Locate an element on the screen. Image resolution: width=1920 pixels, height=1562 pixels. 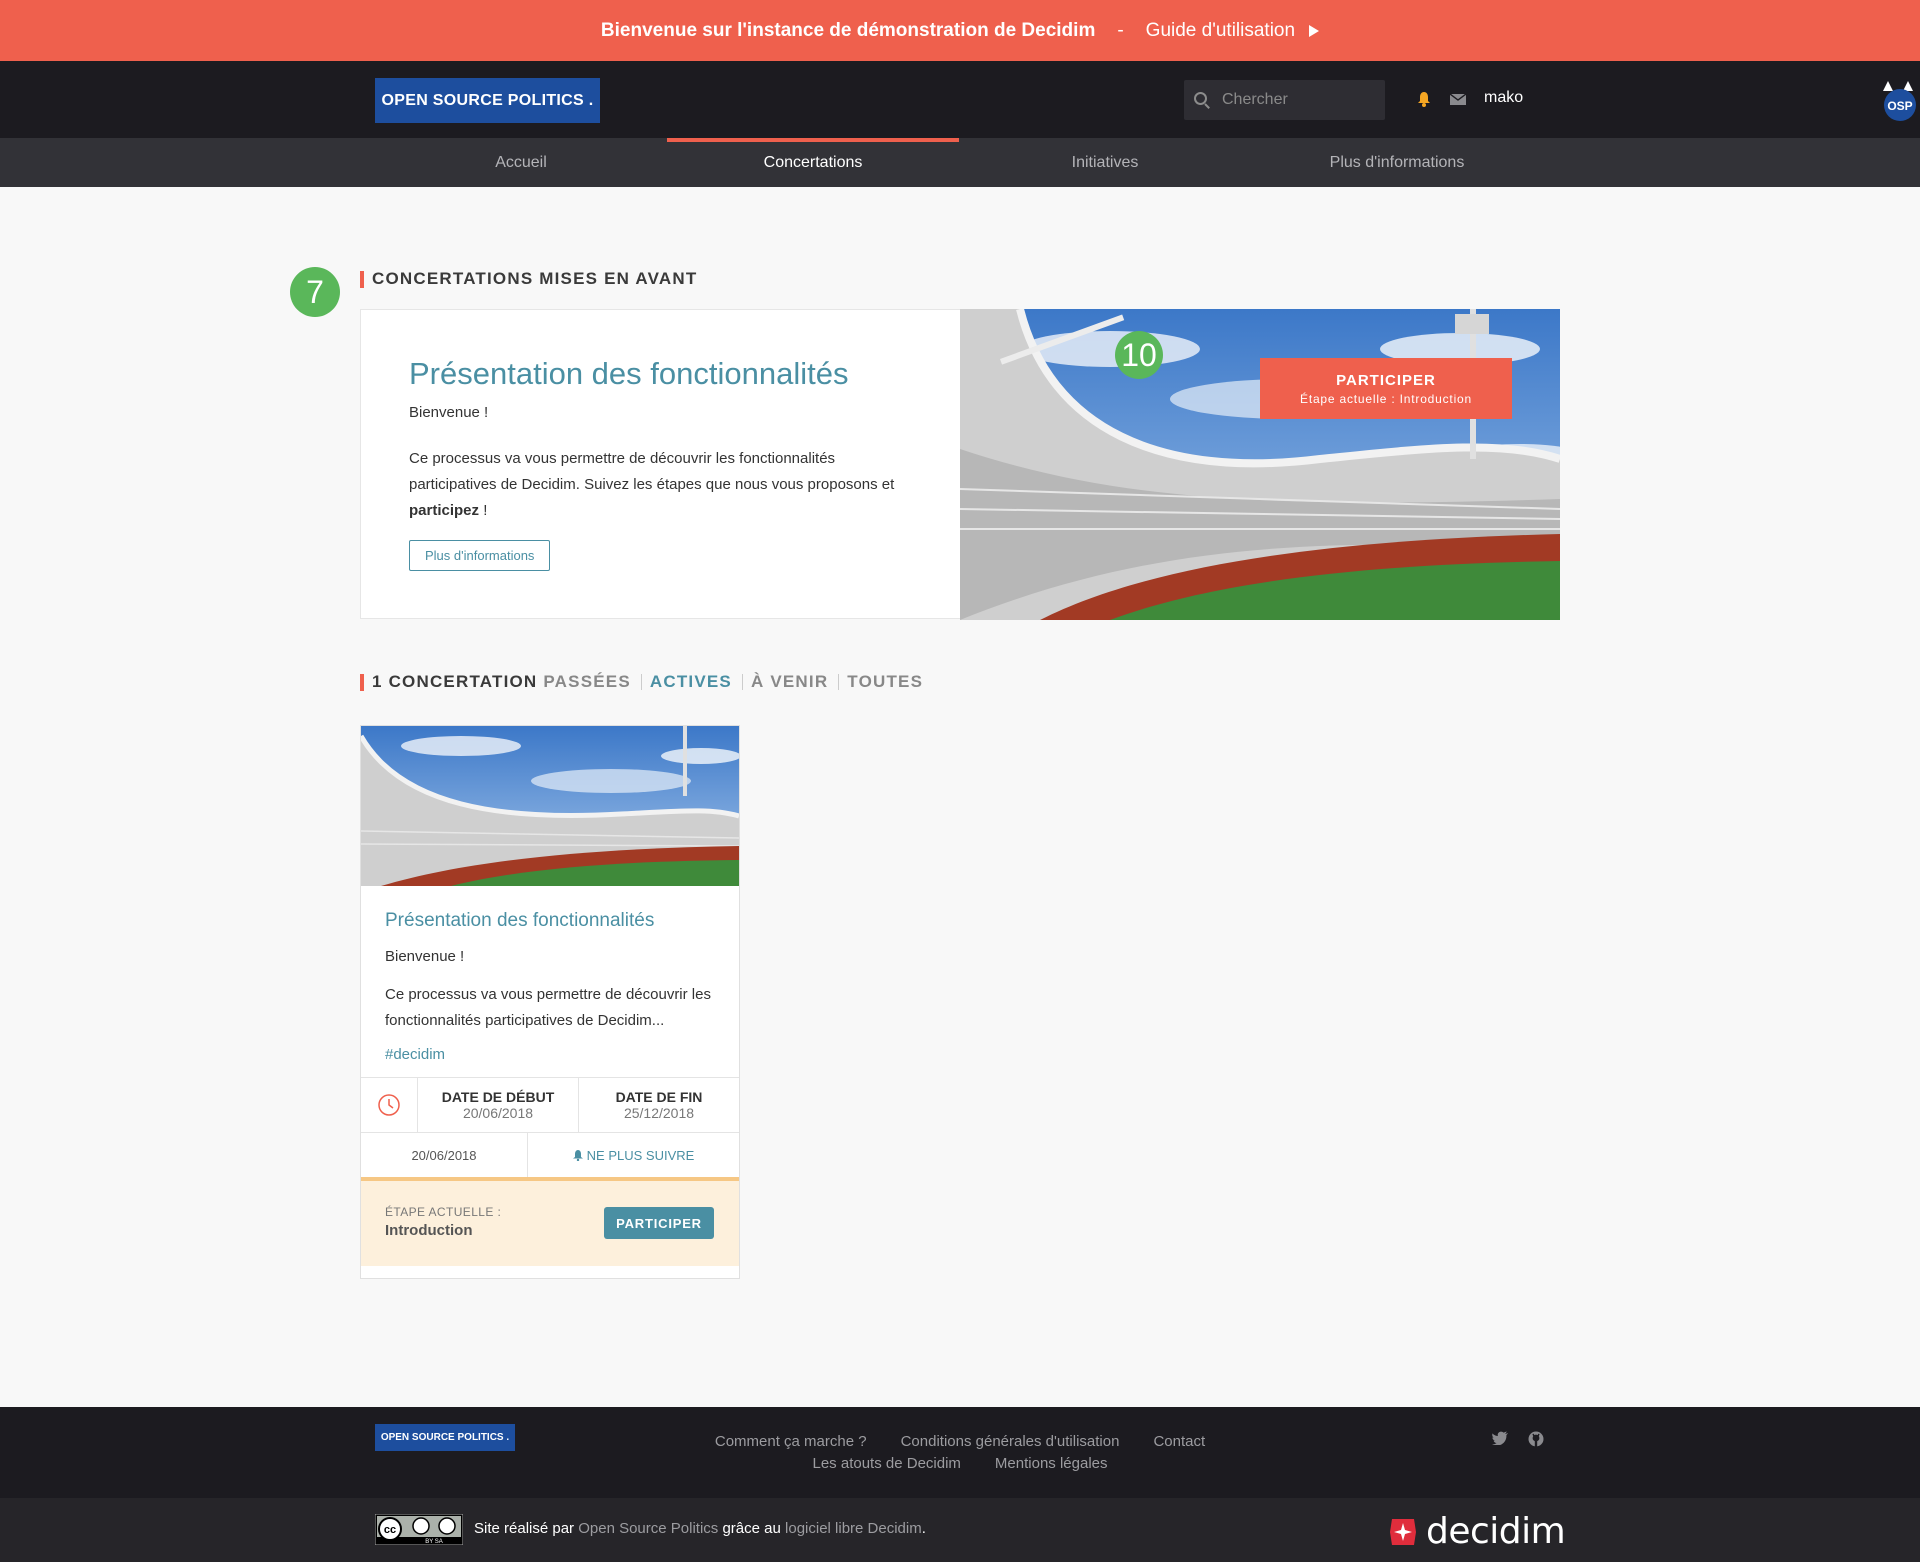
filter-toutes: TOUTES is located at coordinates (885, 682).